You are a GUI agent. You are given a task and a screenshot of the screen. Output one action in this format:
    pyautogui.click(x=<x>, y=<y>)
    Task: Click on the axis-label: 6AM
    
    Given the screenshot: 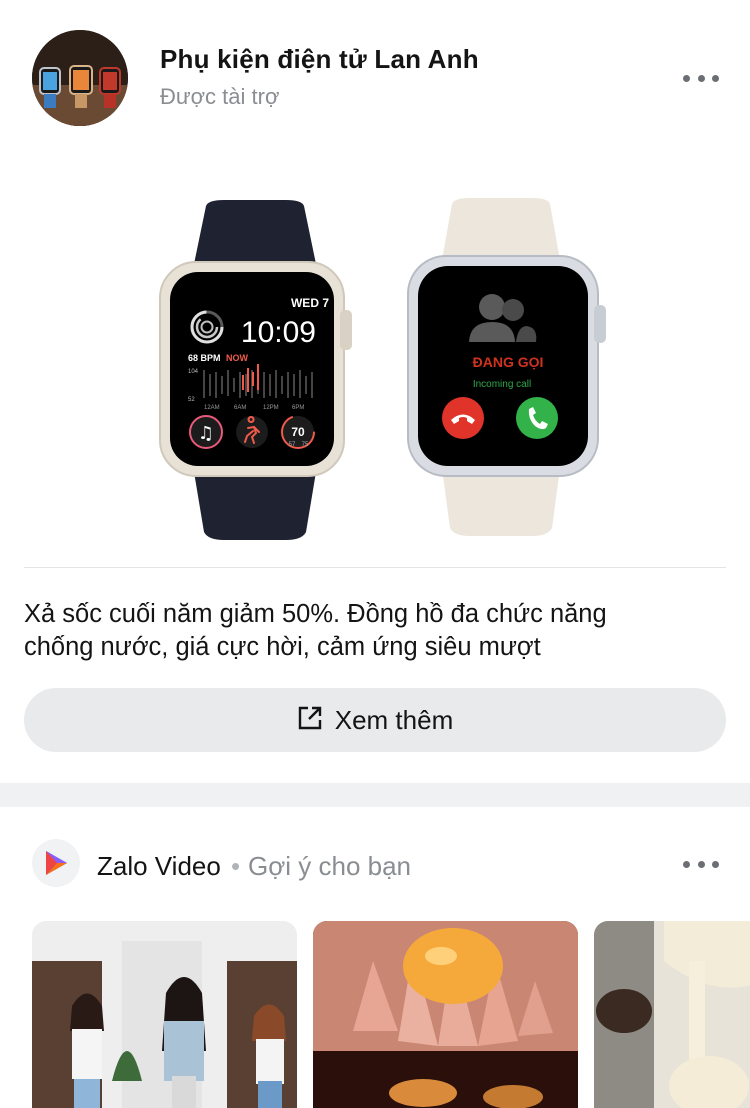 What is the action you would take?
    pyautogui.click(x=240, y=408)
    